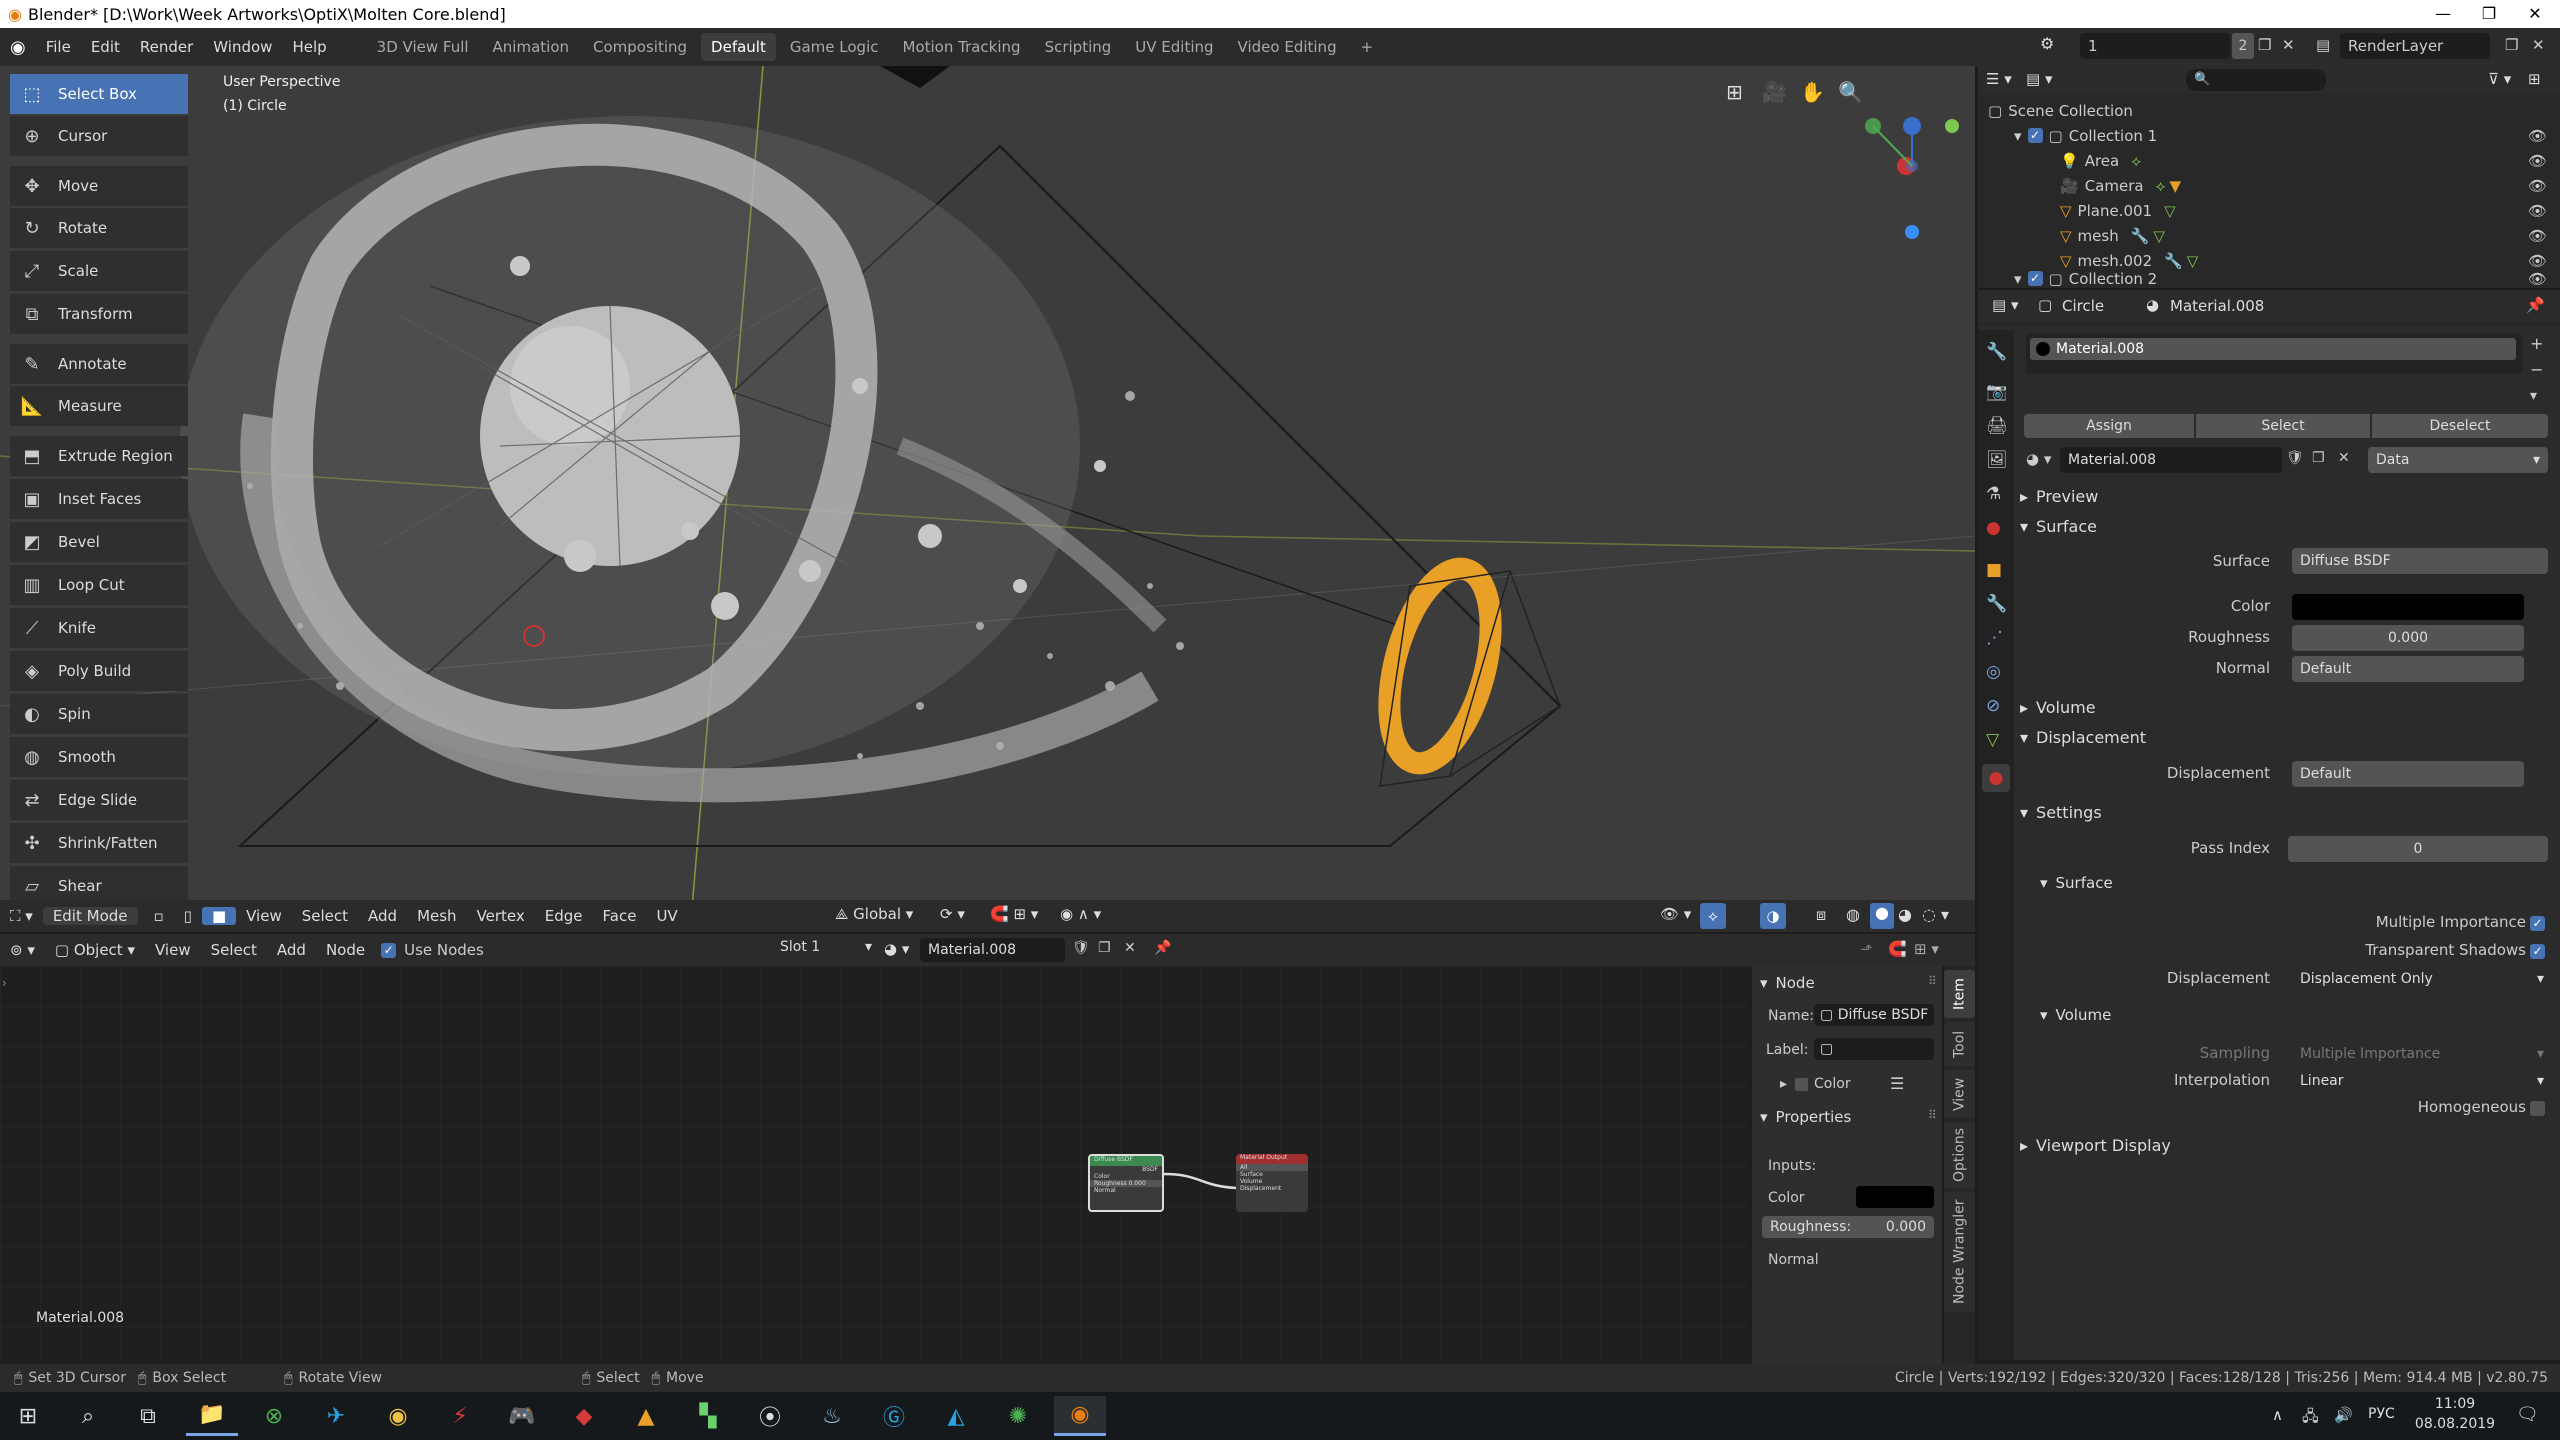 Image resolution: width=2560 pixels, height=1440 pixels. I want to click on ne-fake-user-icon: 🛡, so click(1081, 948).